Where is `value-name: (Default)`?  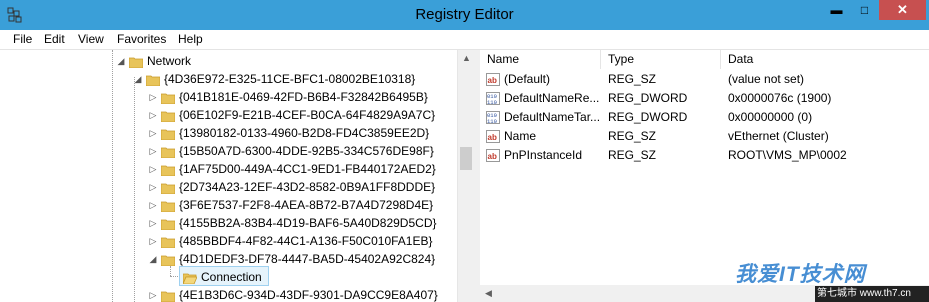 value-name: (Default) is located at coordinates (527, 79).